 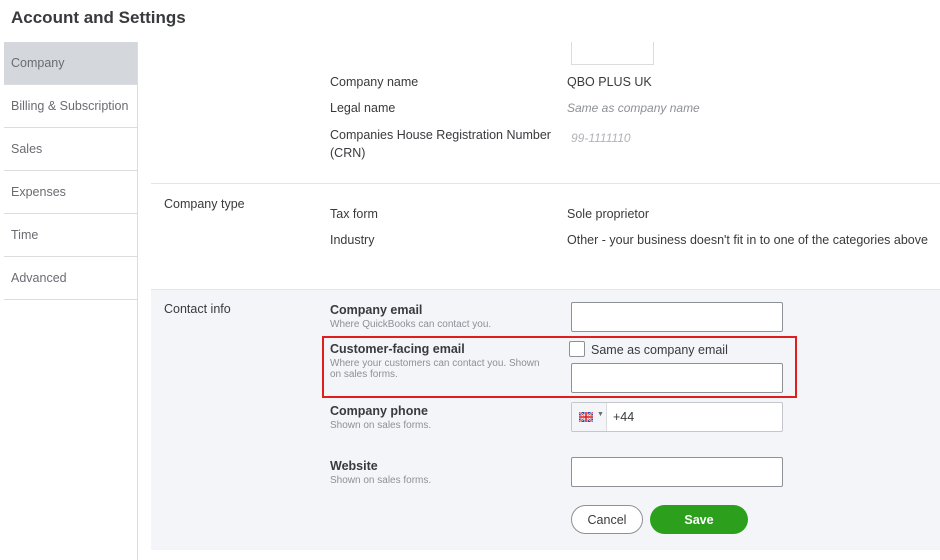 What do you see at coordinates (374, 82) in the screenshot?
I see `company-name-label: Company name` at bounding box center [374, 82].